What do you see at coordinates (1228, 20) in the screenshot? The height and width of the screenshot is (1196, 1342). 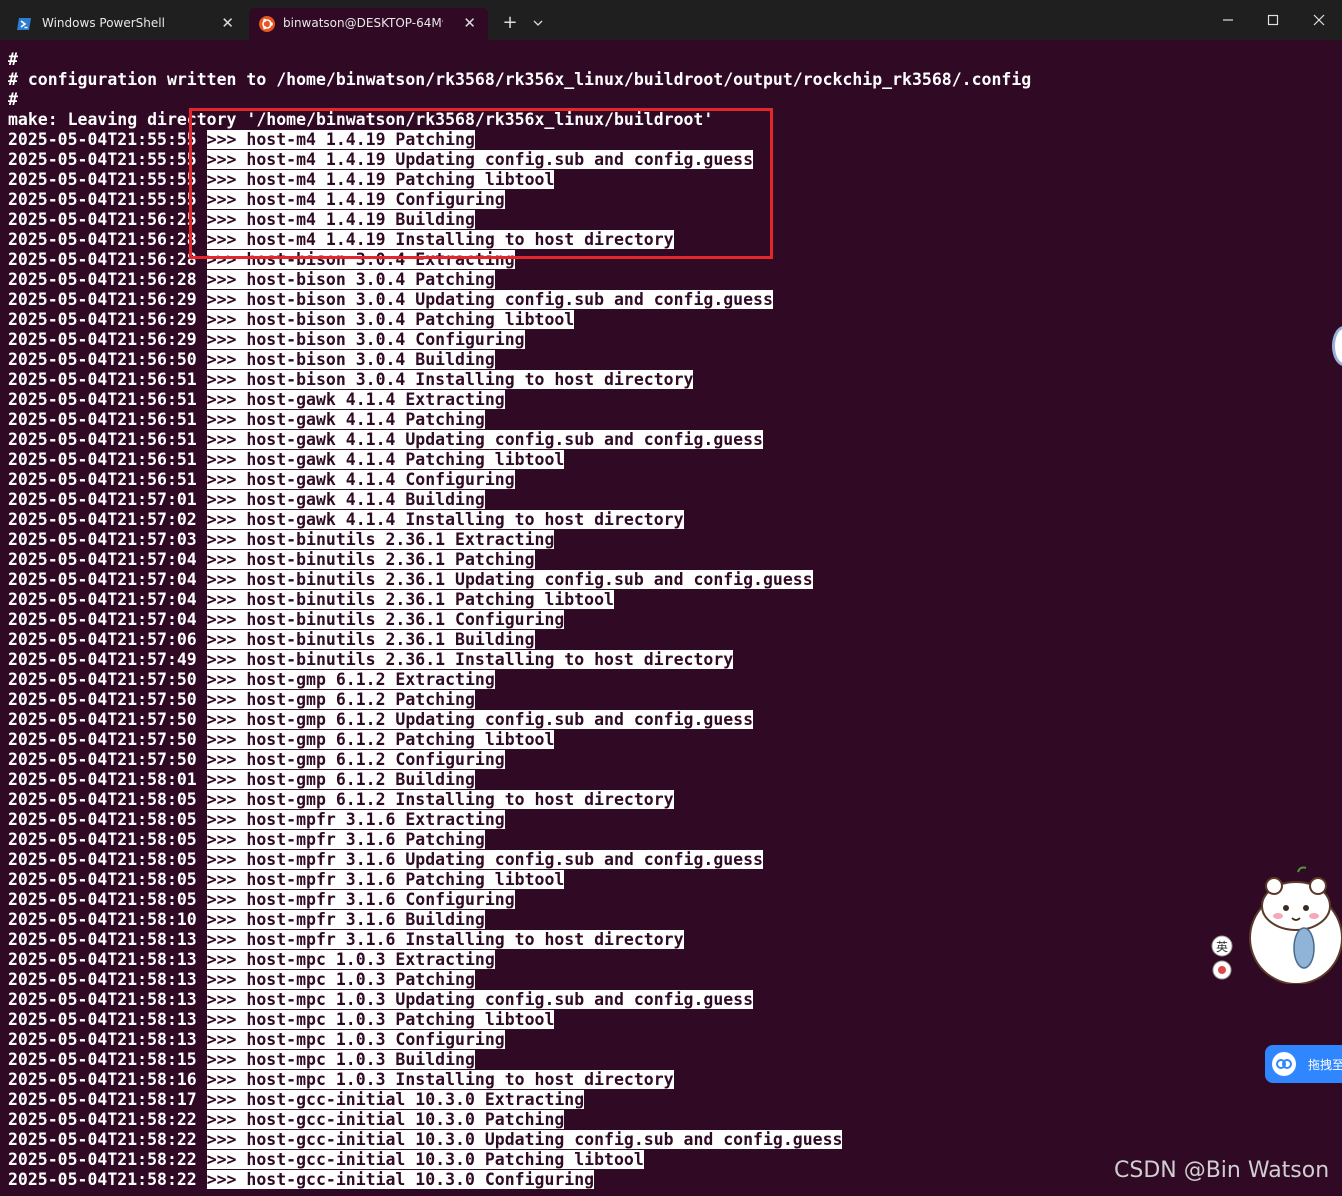 I see `minimize-icon` at bounding box center [1228, 20].